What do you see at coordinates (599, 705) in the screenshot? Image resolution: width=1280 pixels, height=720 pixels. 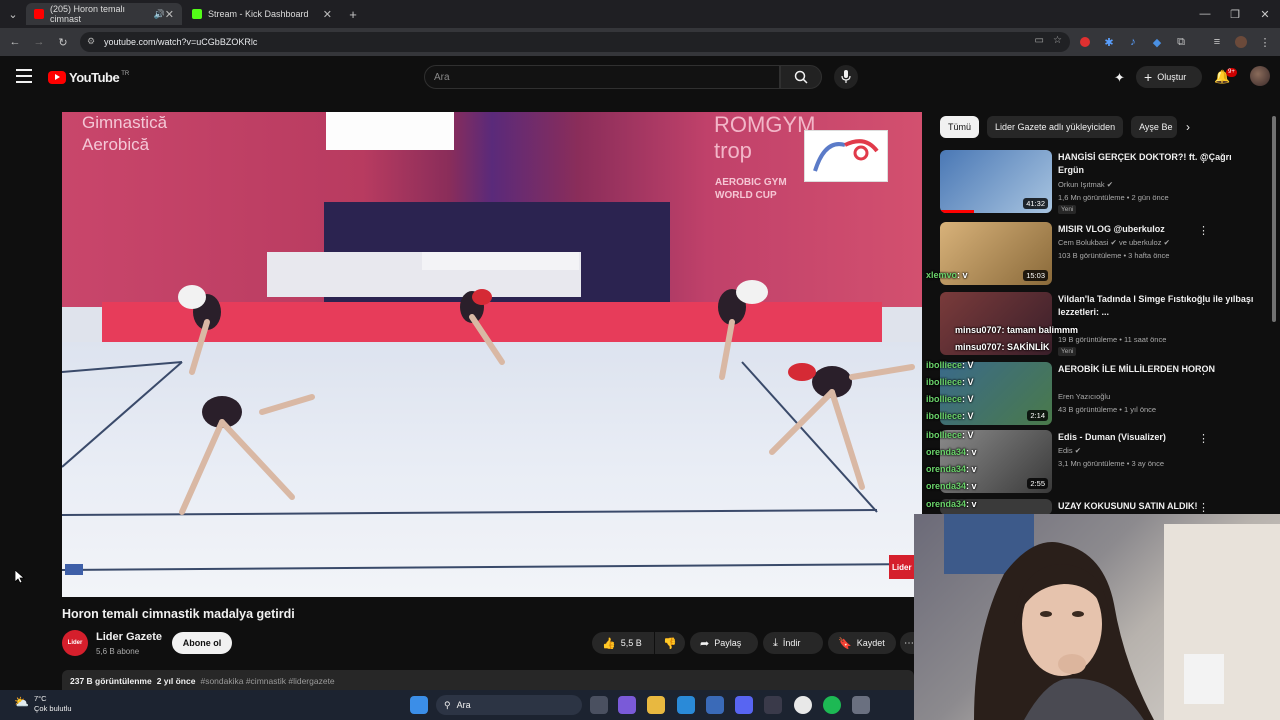 I see `task-view-icon` at bounding box center [599, 705].